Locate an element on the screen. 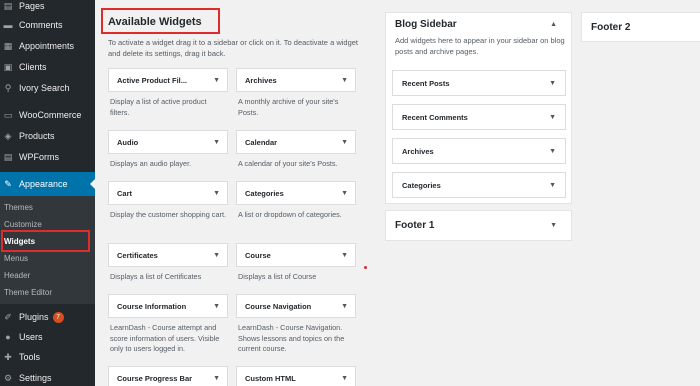 This screenshot has height=386, width=700. sidebar-item-label: Ivory Search is located at coordinates (44, 88).